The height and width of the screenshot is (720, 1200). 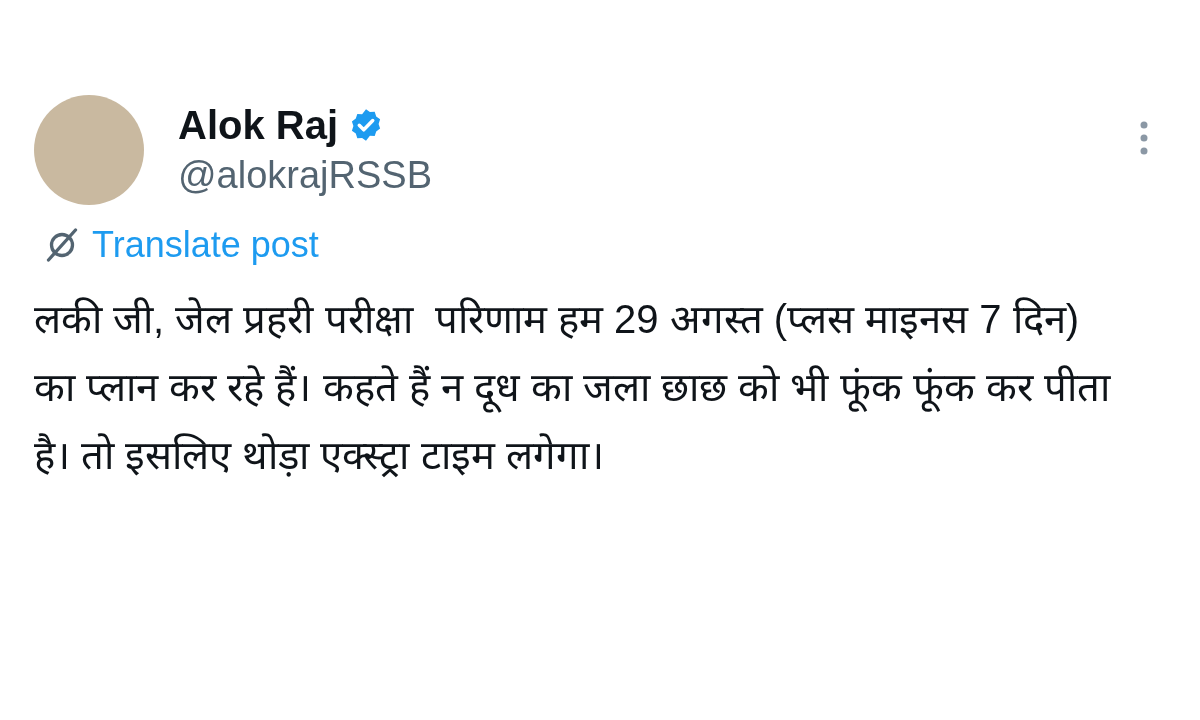 What do you see at coordinates (1144, 138) in the screenshot?
I see `more-options-icon` at bounding box center [1144, 138].